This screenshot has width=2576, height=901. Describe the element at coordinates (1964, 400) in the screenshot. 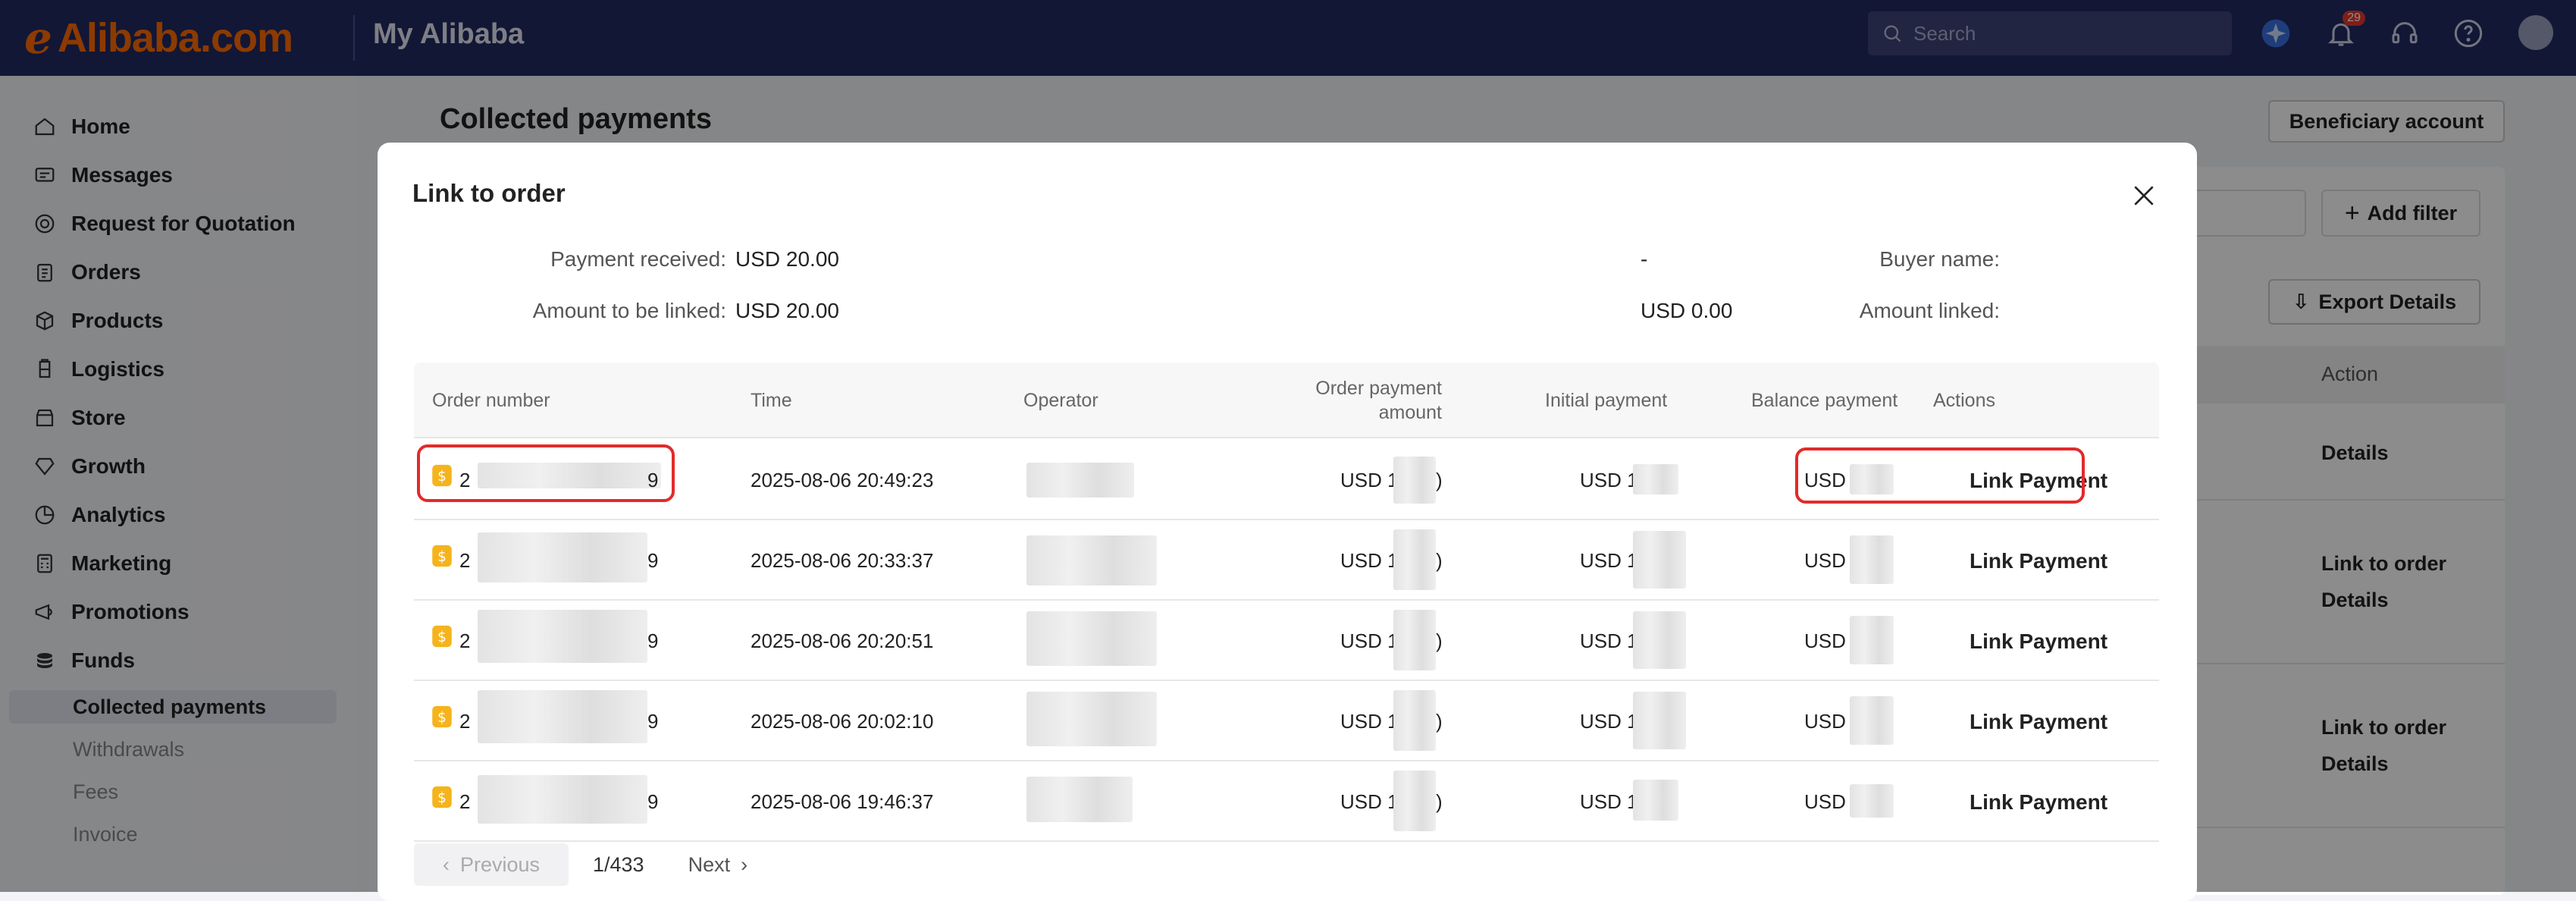

I see `column-actions: Actions` at that location.